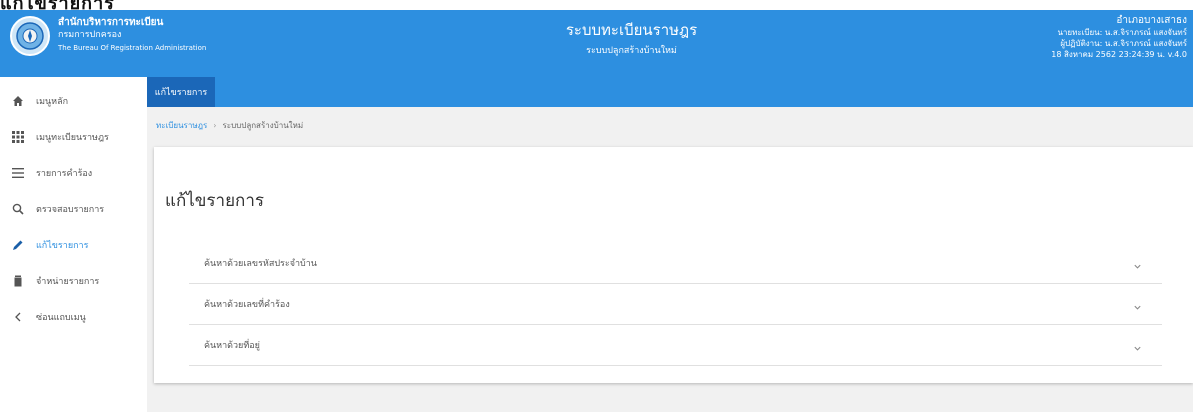  Describe the element at coordinates (18, 173) in the screenshot. I see `list-icon` at that location.